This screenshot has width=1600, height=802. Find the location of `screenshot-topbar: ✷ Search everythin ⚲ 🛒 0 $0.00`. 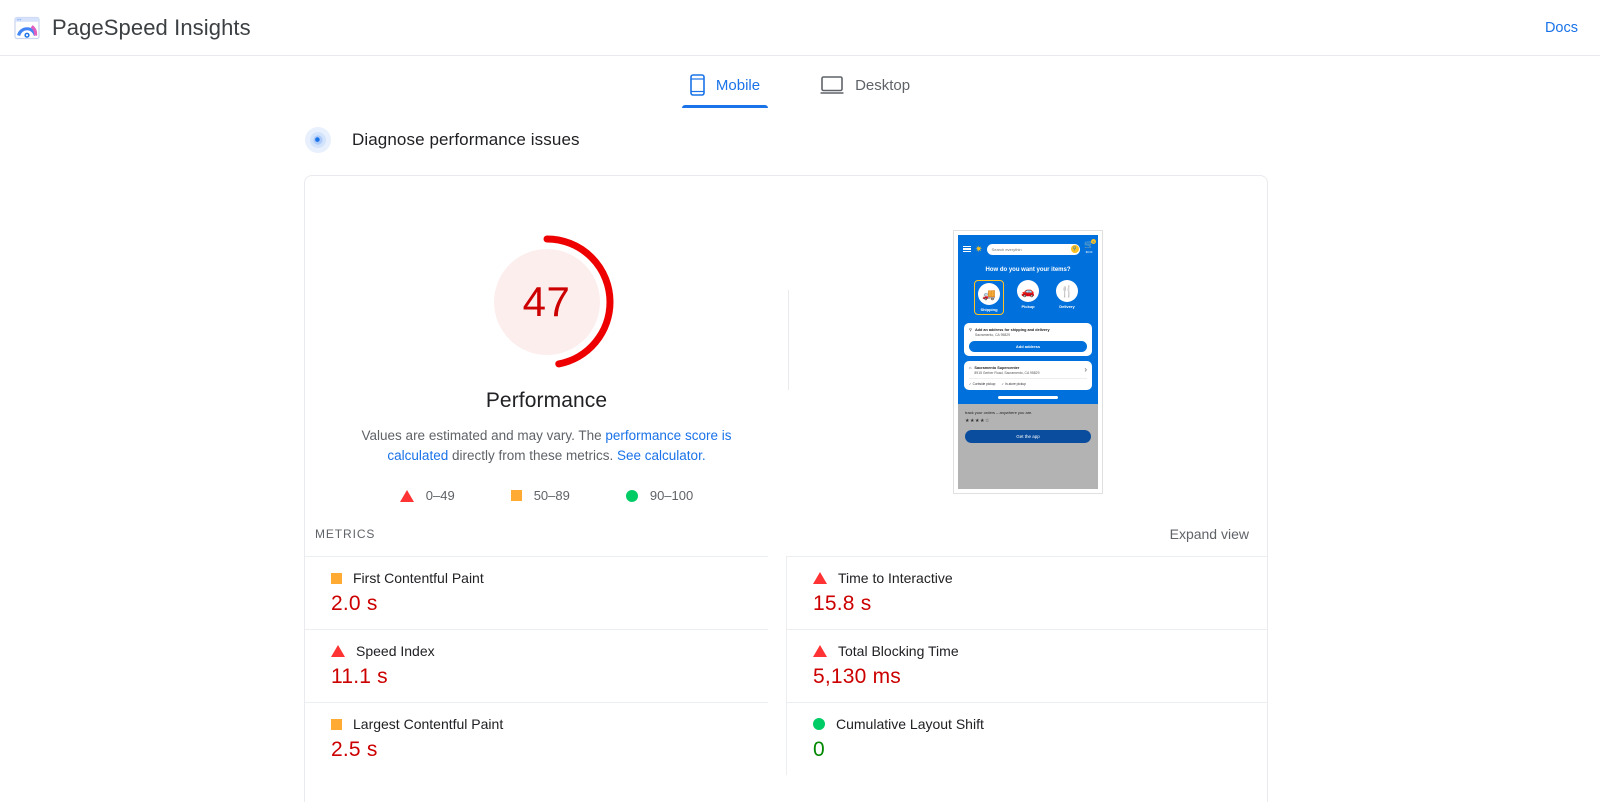

screenshot-topbar: ✷ Search everythin ⚲ 🛒 0 $0.00 is located at coordinates (1028, 247).